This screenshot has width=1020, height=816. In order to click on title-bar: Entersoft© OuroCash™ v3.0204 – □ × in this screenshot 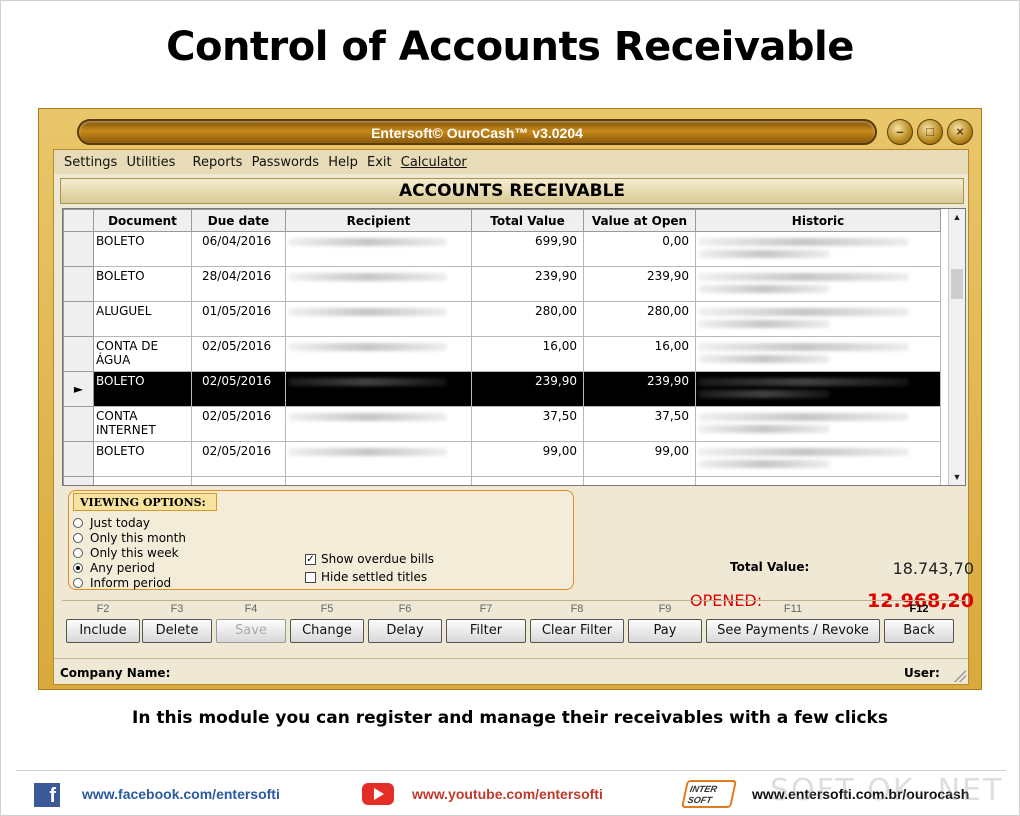, I will do `click(511, 132)`.